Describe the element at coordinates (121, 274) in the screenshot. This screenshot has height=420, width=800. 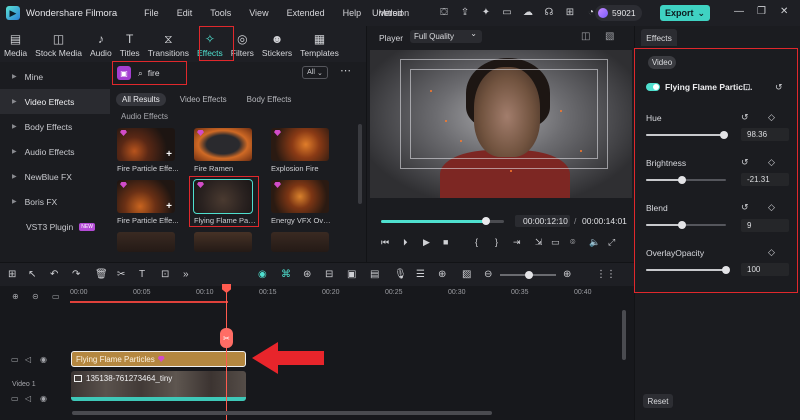
I see `scissors-icon: ✂` at that location.